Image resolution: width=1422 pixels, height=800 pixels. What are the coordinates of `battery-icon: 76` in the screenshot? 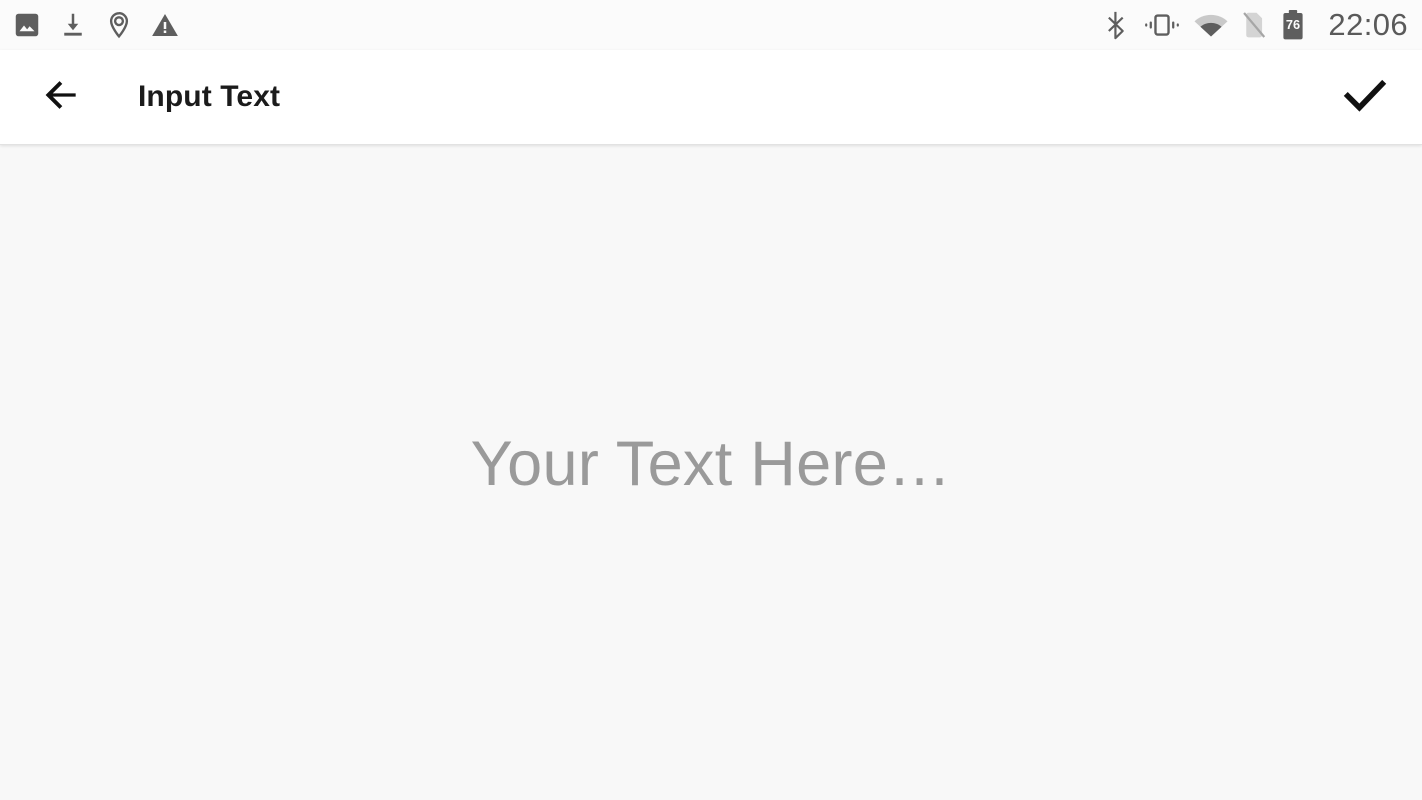 It's located at (1293, 25).